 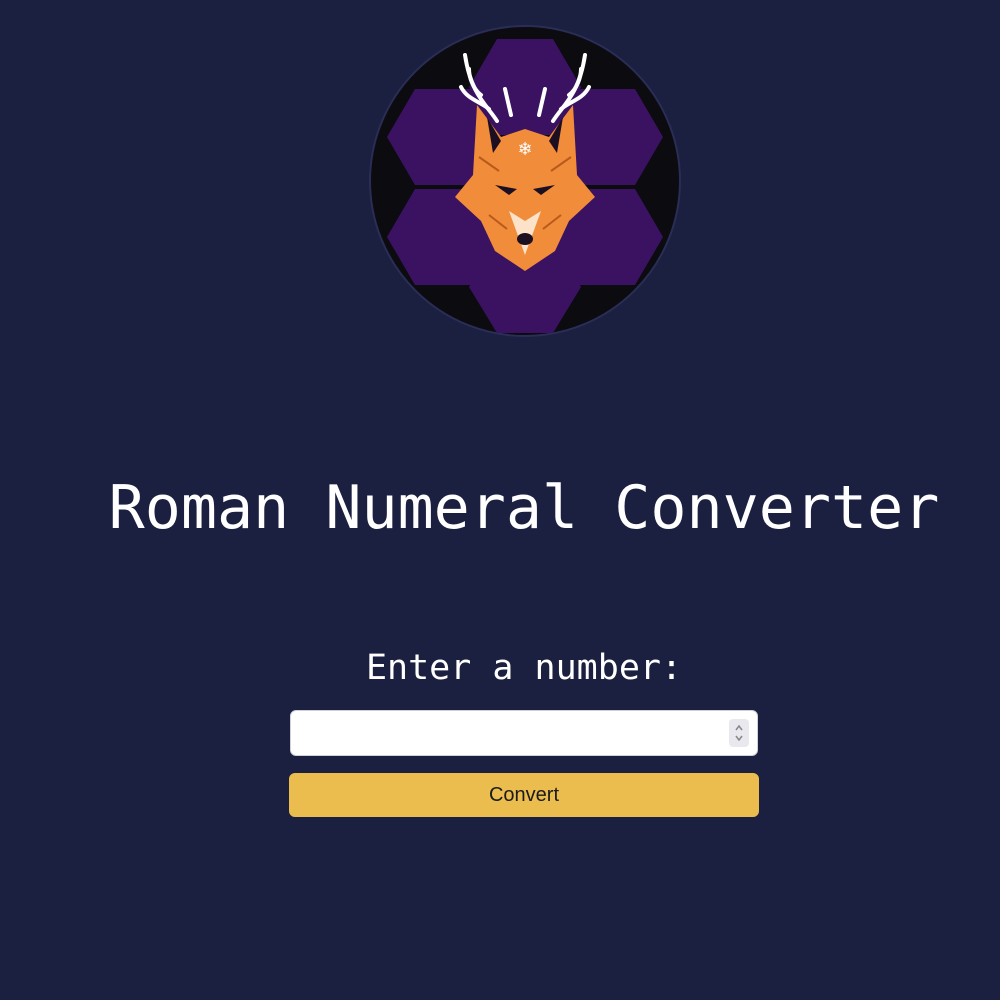 I want to click on fox-logo-icon: ❄, so click(x=525, y=181).